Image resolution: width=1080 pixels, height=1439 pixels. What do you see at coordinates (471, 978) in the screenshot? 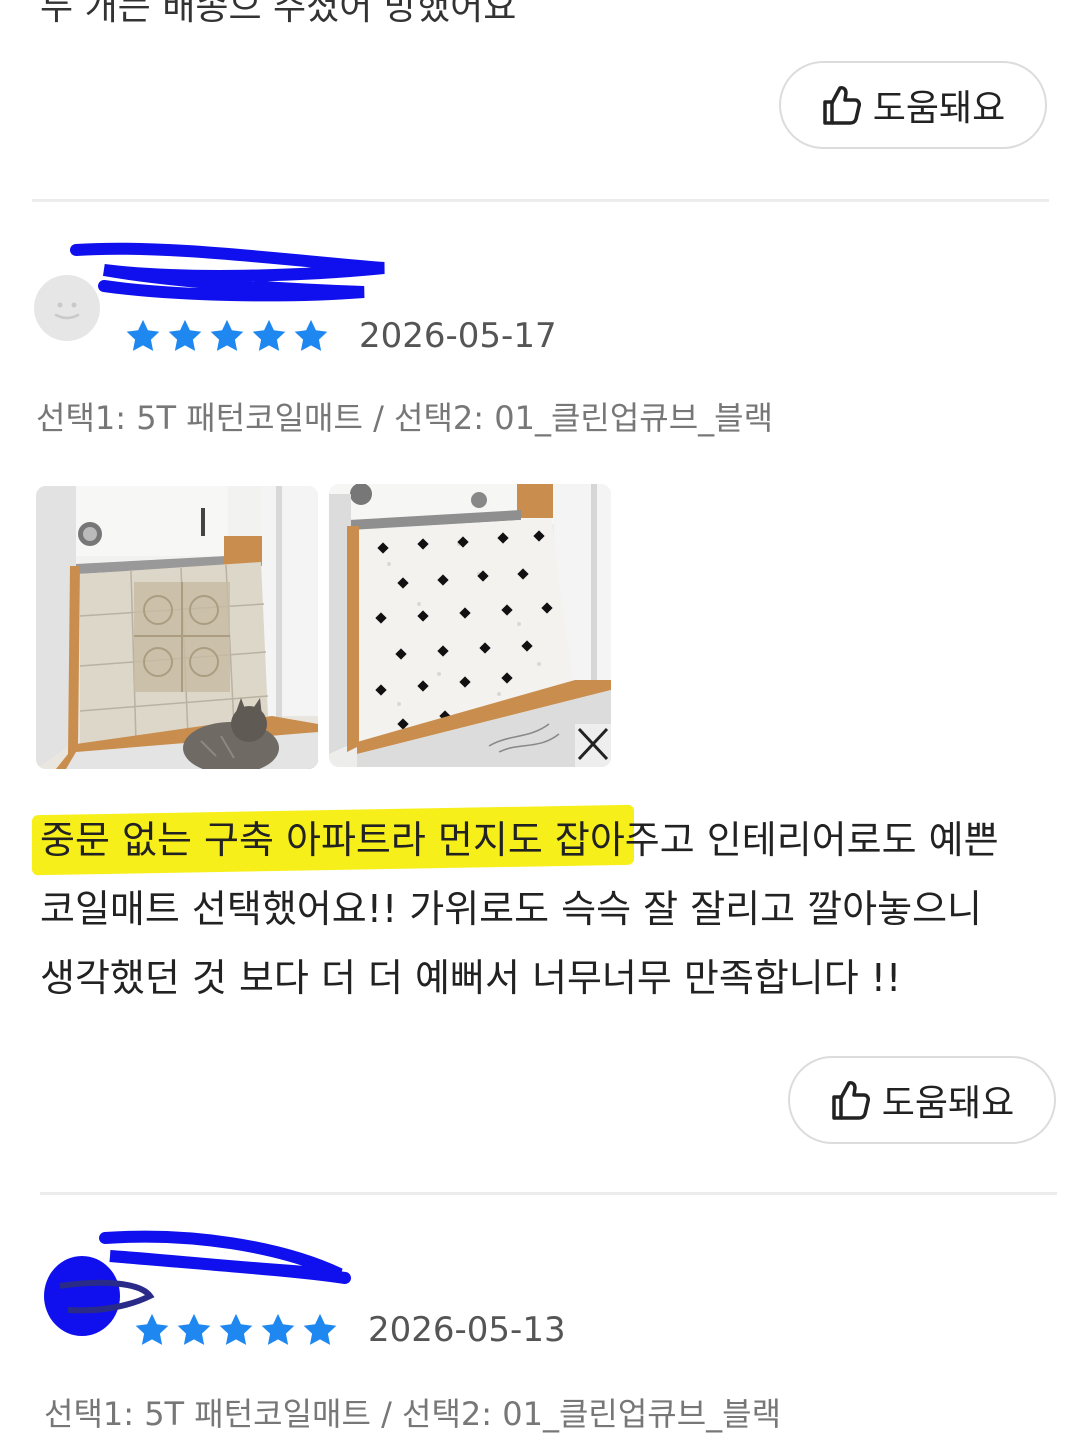
I see `review-line-text: 생각했던 것 보다 더 더 예뻐서 너무너무 만족합니다 !!` at bounding box center [471, 978].